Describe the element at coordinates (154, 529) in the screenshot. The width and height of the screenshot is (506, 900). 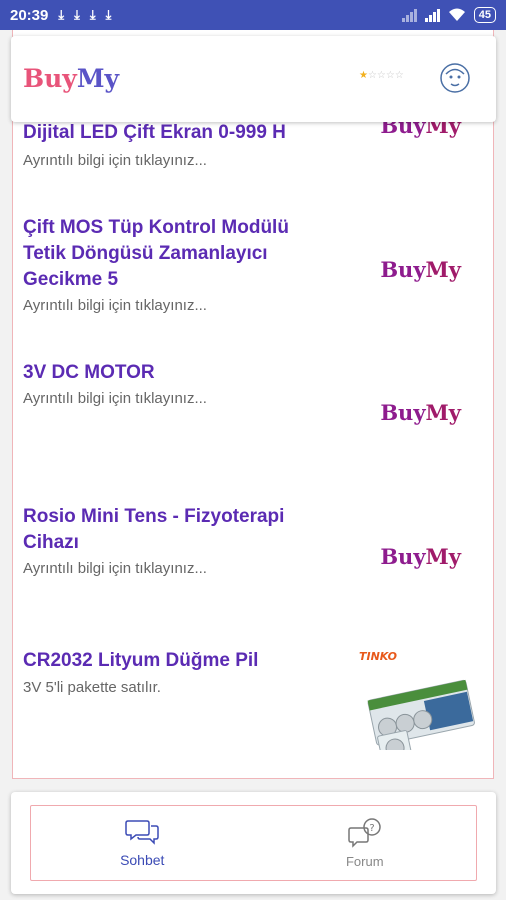
I see `item-title: Rosio Mini Tens - Fizyoterapi Cihazı` at that location.